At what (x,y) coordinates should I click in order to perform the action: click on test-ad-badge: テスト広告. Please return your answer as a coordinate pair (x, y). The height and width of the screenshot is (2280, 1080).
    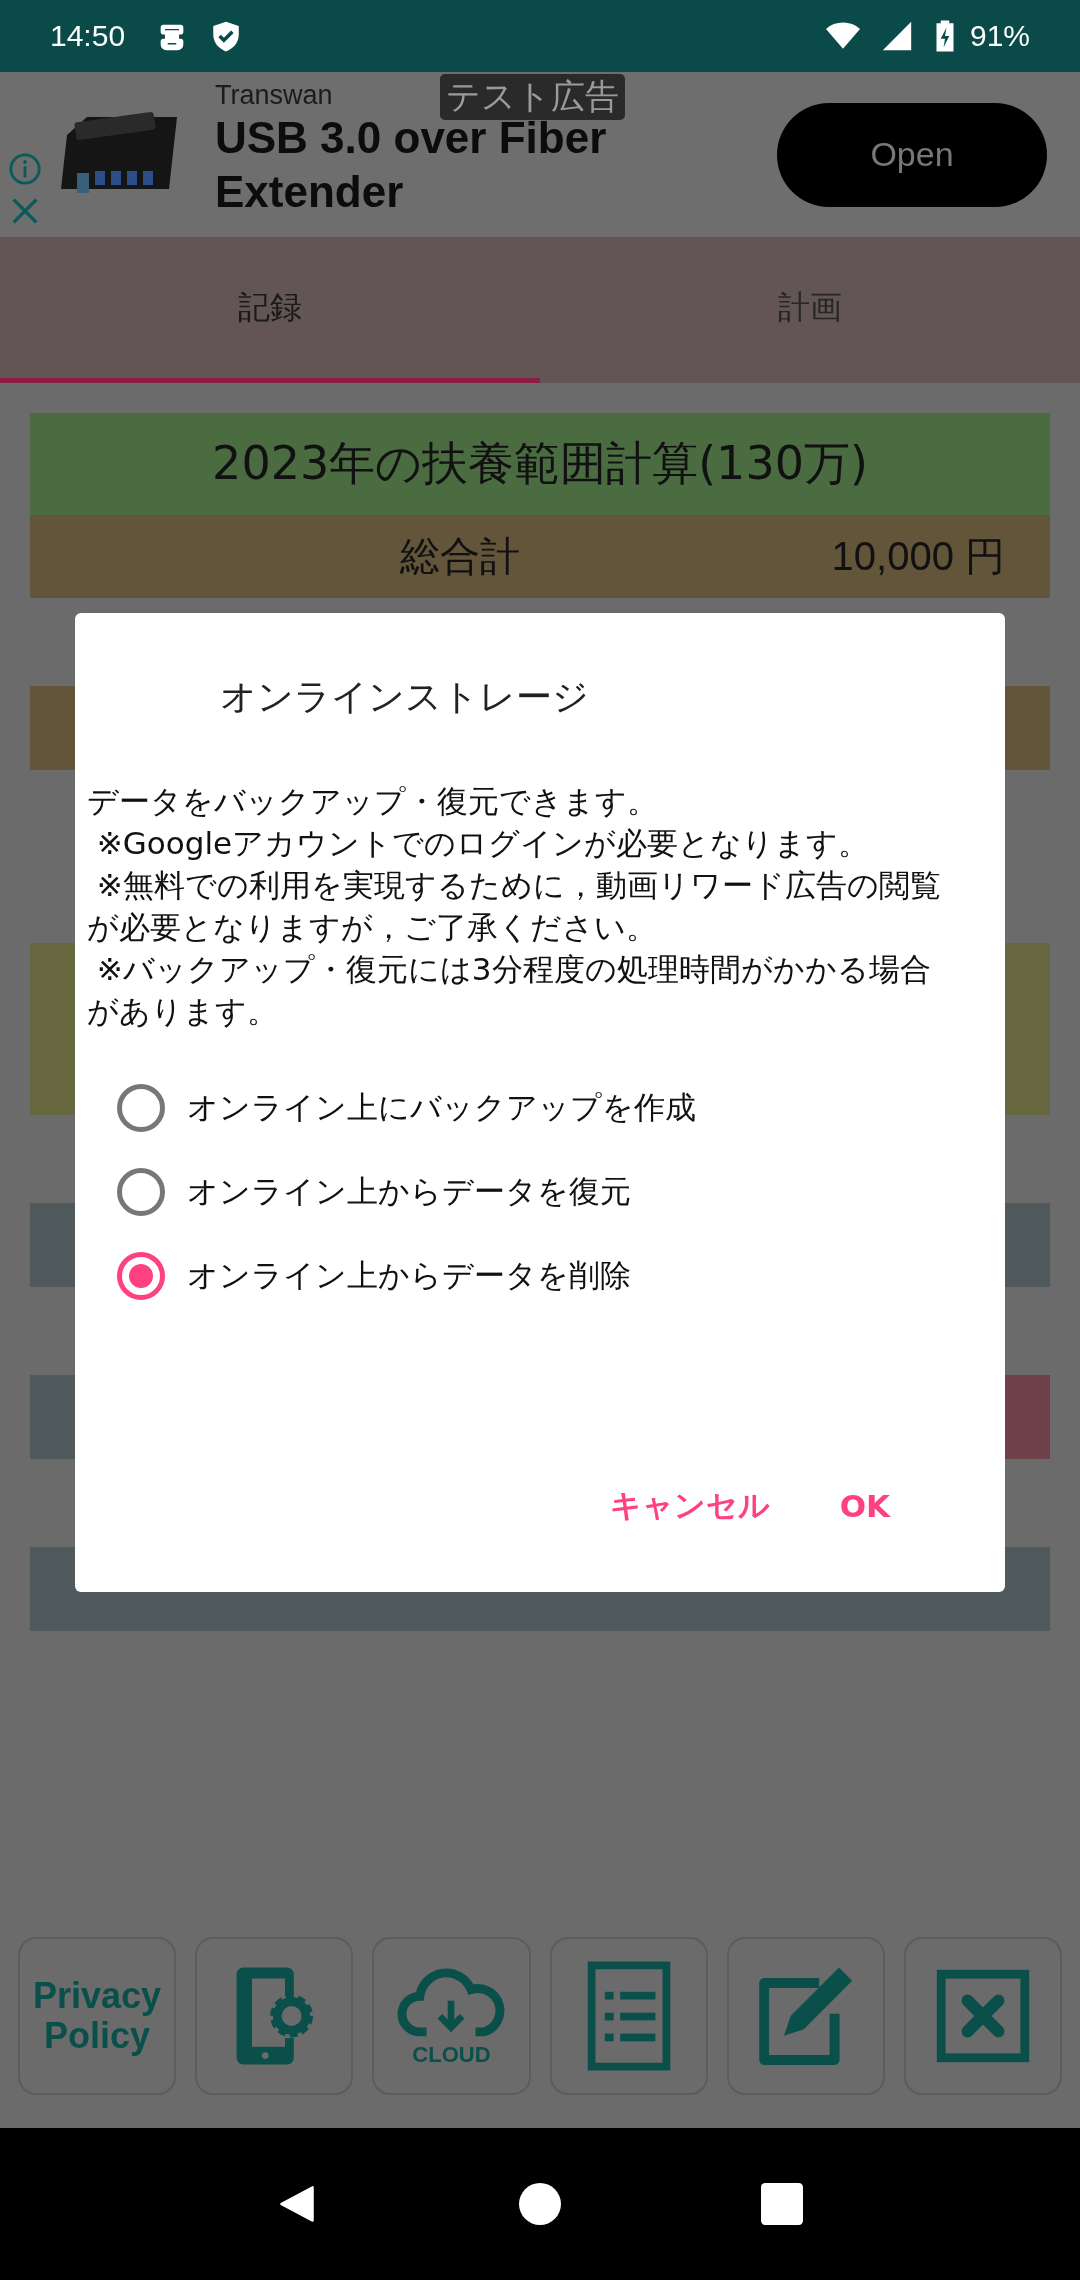
    Looking at the image, I should click on (532, 97).